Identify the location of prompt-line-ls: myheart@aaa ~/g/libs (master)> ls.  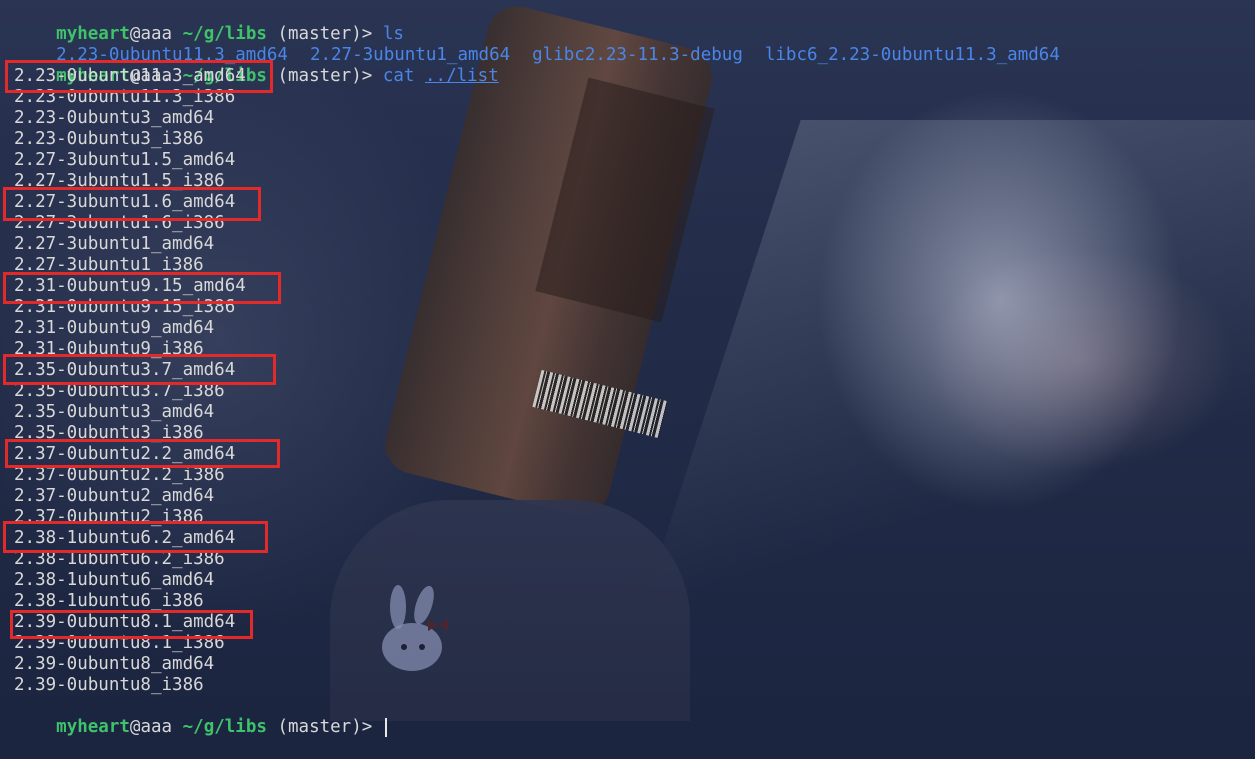
(209, 23).